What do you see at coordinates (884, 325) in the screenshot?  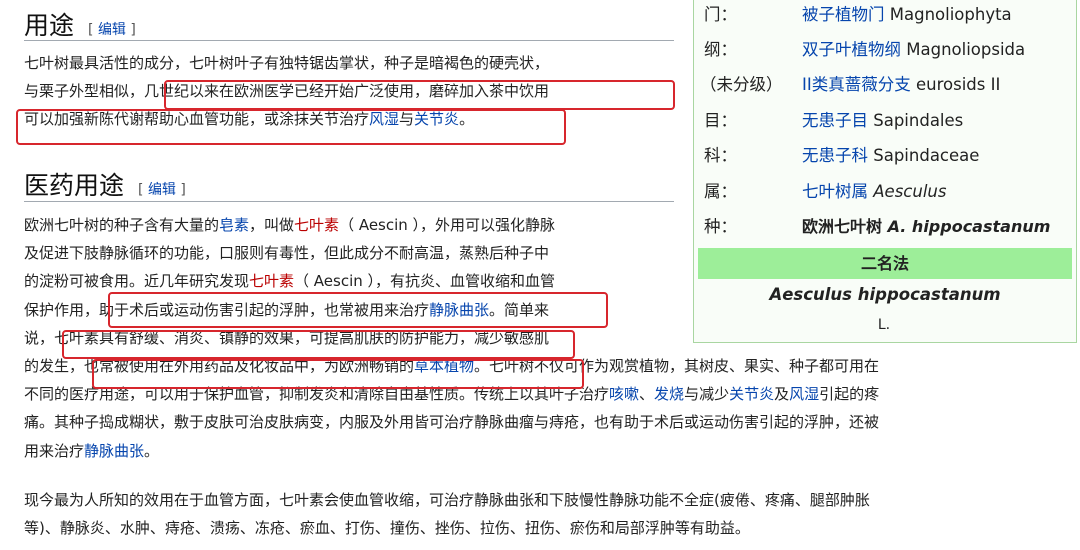 I see `binomial-authority: L.` at bounding box center [884, 325].